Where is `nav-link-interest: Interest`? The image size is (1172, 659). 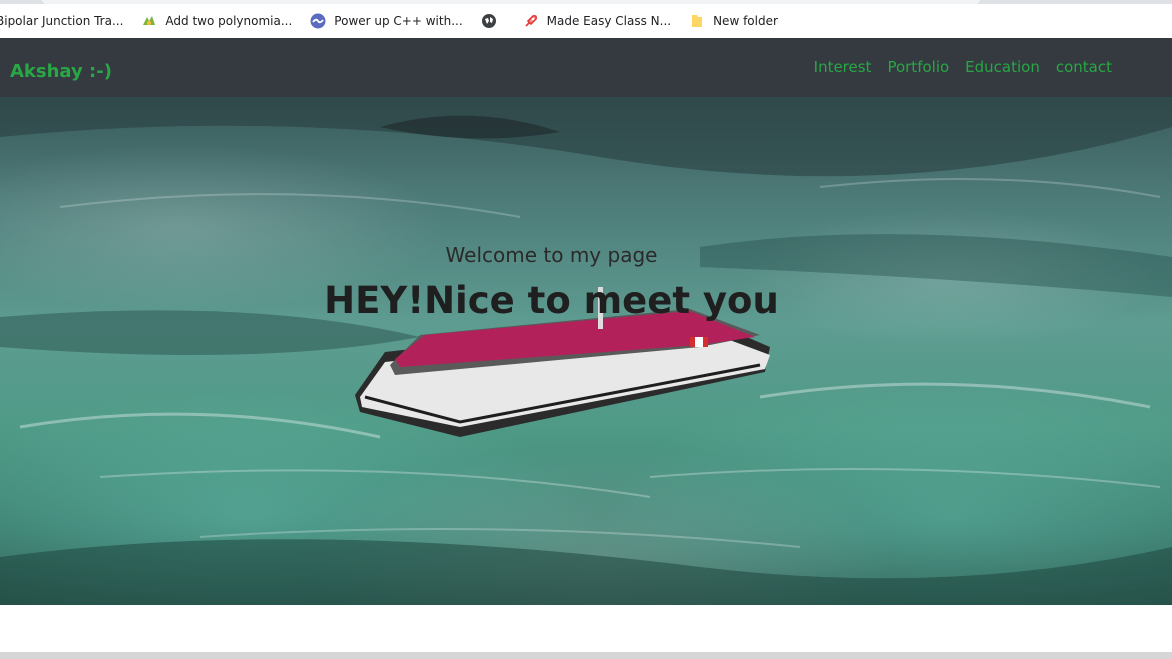 nav-link-interest: Interest is located at coordinates (843, 67).